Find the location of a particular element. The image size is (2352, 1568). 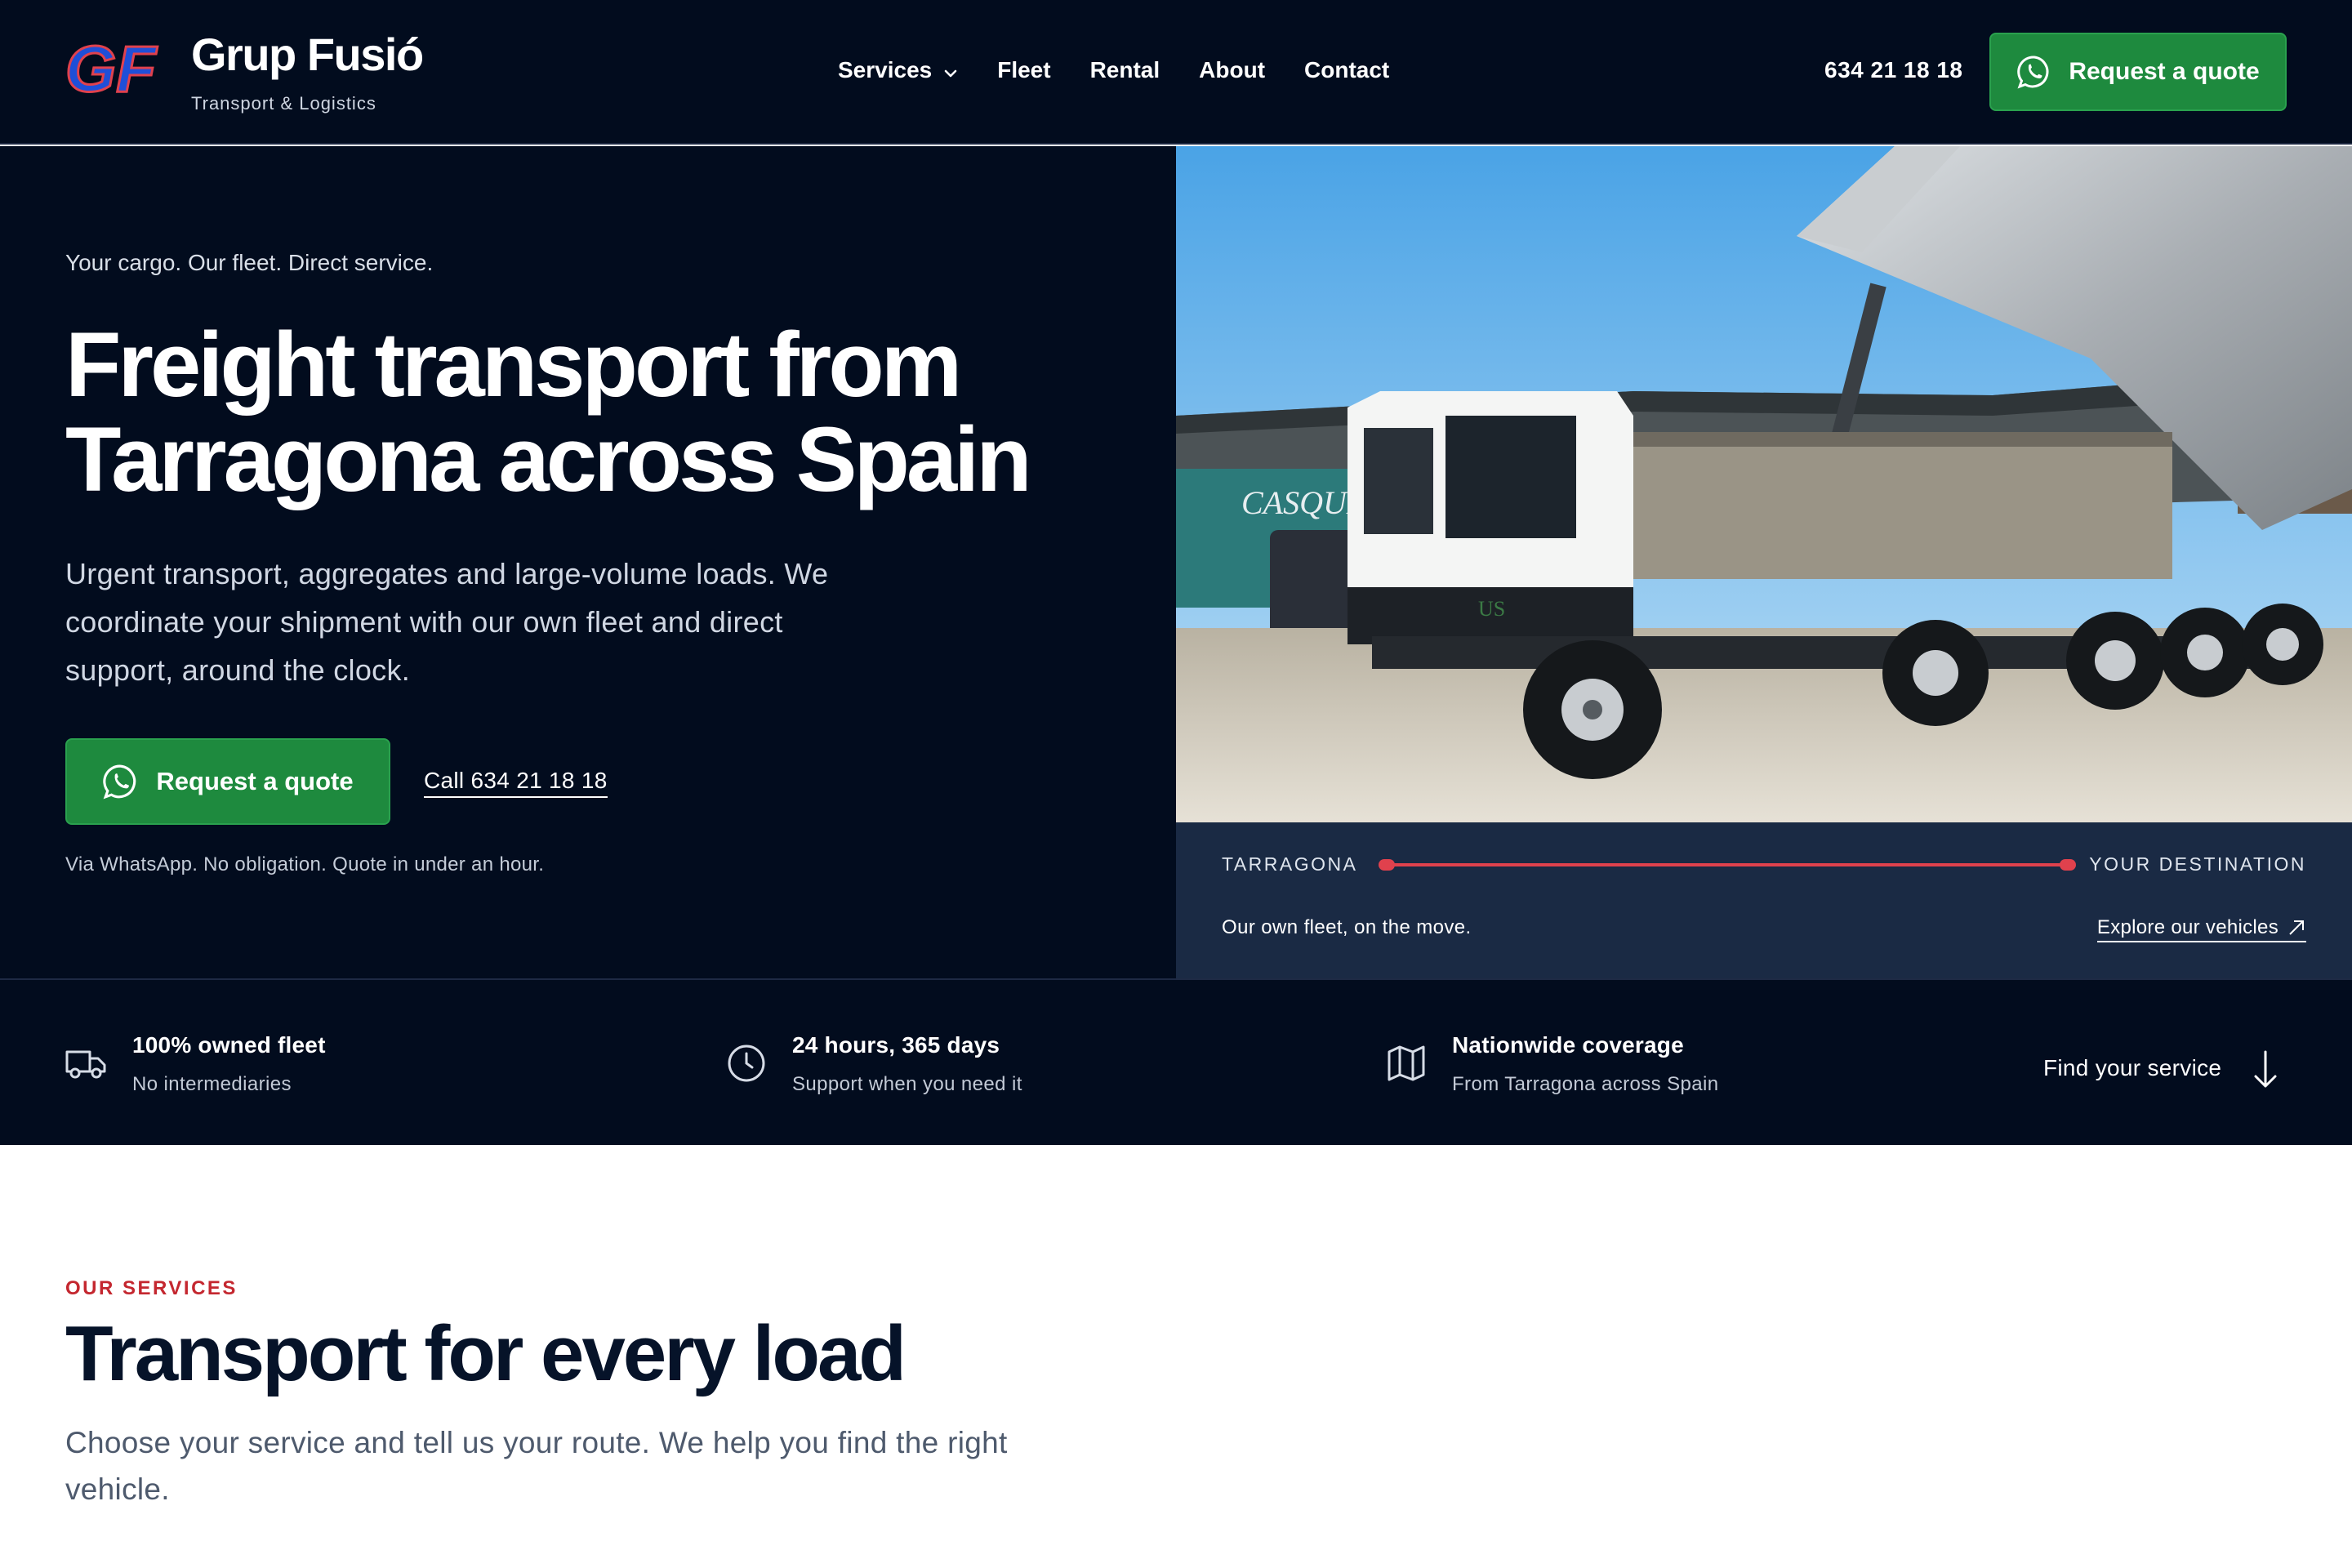

hero-request-quote-button: Request a quote is located at coordinates (227, 781).